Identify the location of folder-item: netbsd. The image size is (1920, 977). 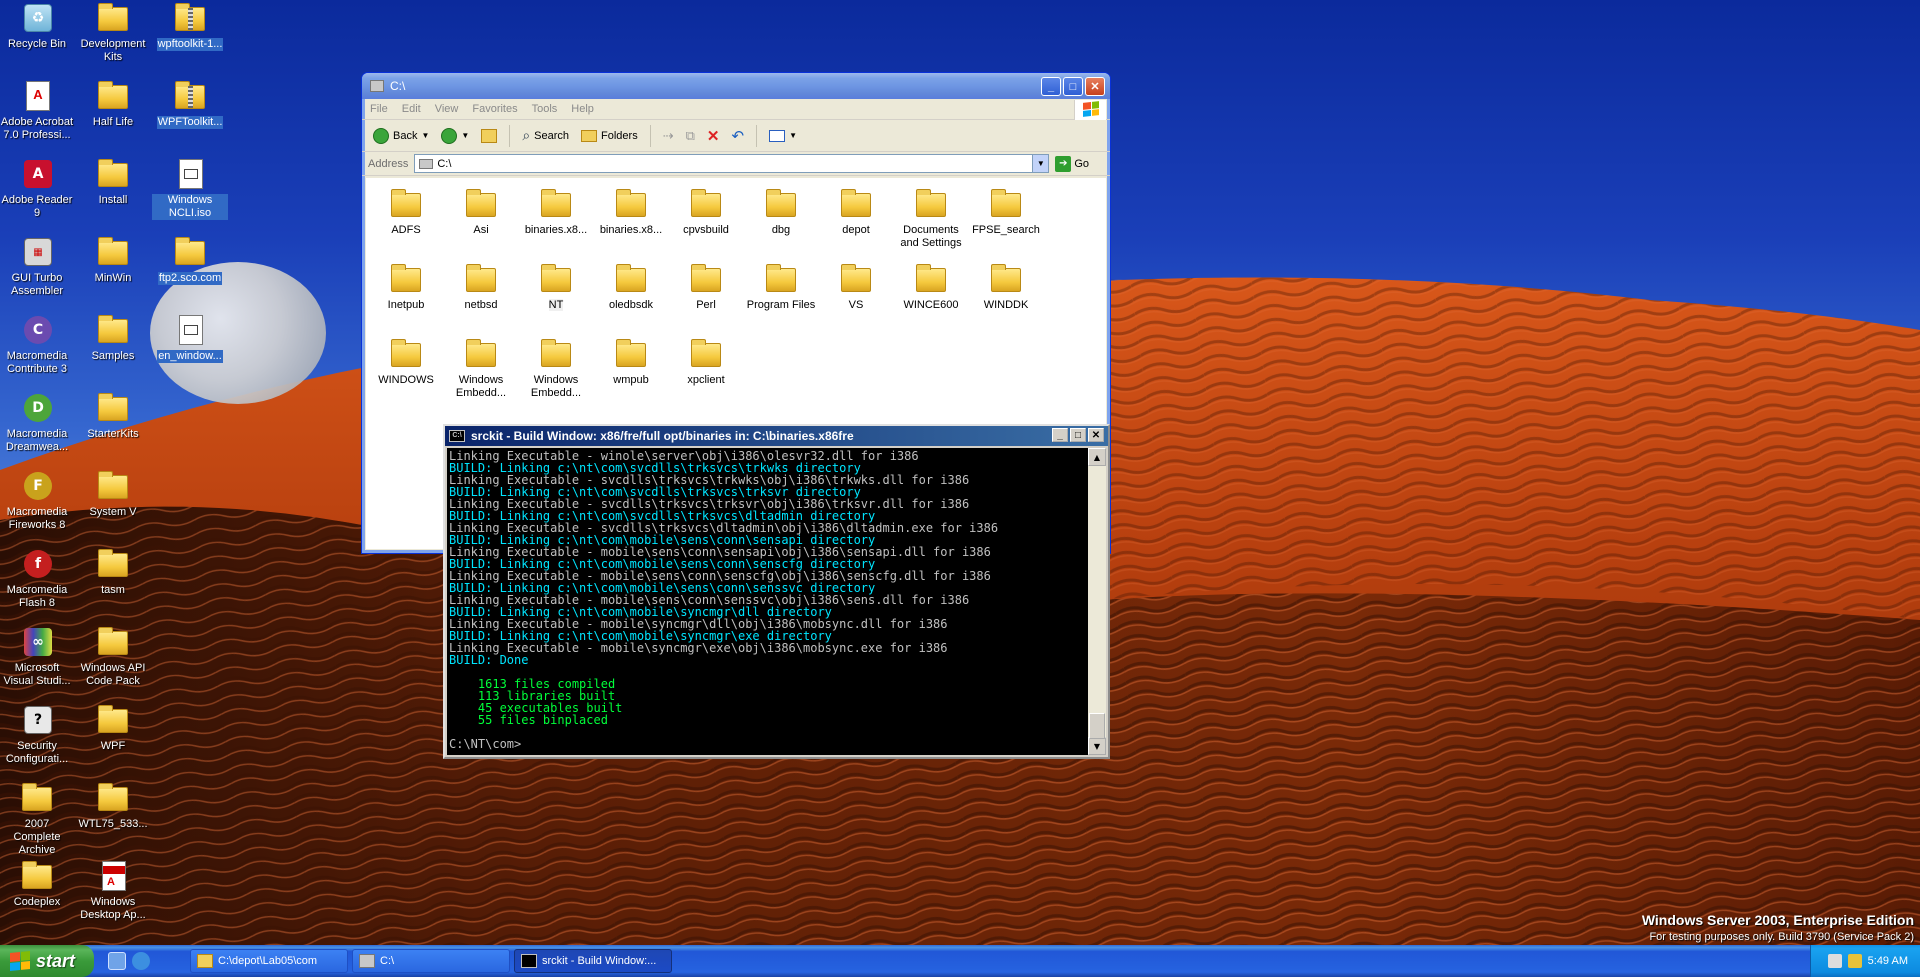
(481, 287).